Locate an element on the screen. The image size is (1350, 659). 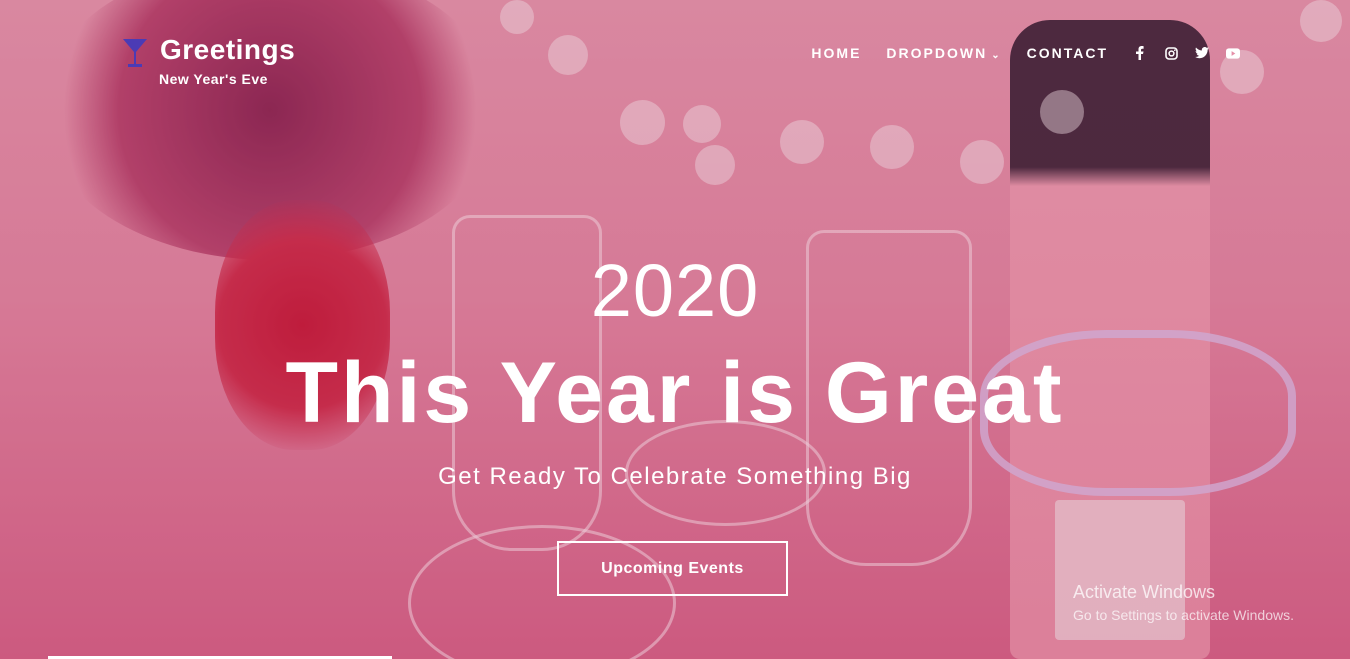
facebook-icon is located at coordinates (1140, 53).